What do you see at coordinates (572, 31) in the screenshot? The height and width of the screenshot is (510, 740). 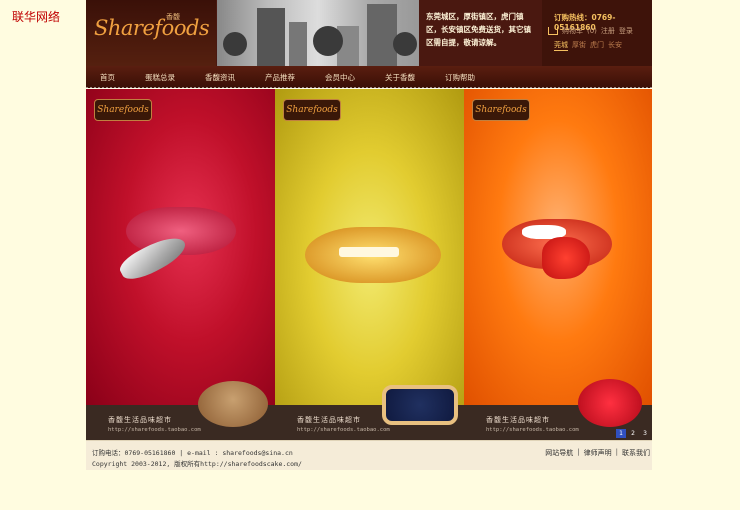 I see `cart-link: 购物车` at bounding box center [572, 31].